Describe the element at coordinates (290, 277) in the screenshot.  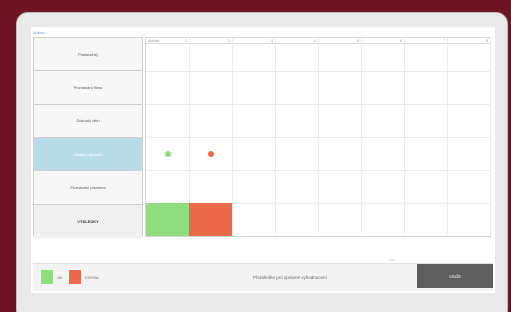
I see `status-message: Přetáhněte pro správné vyhodnocení` at that location.